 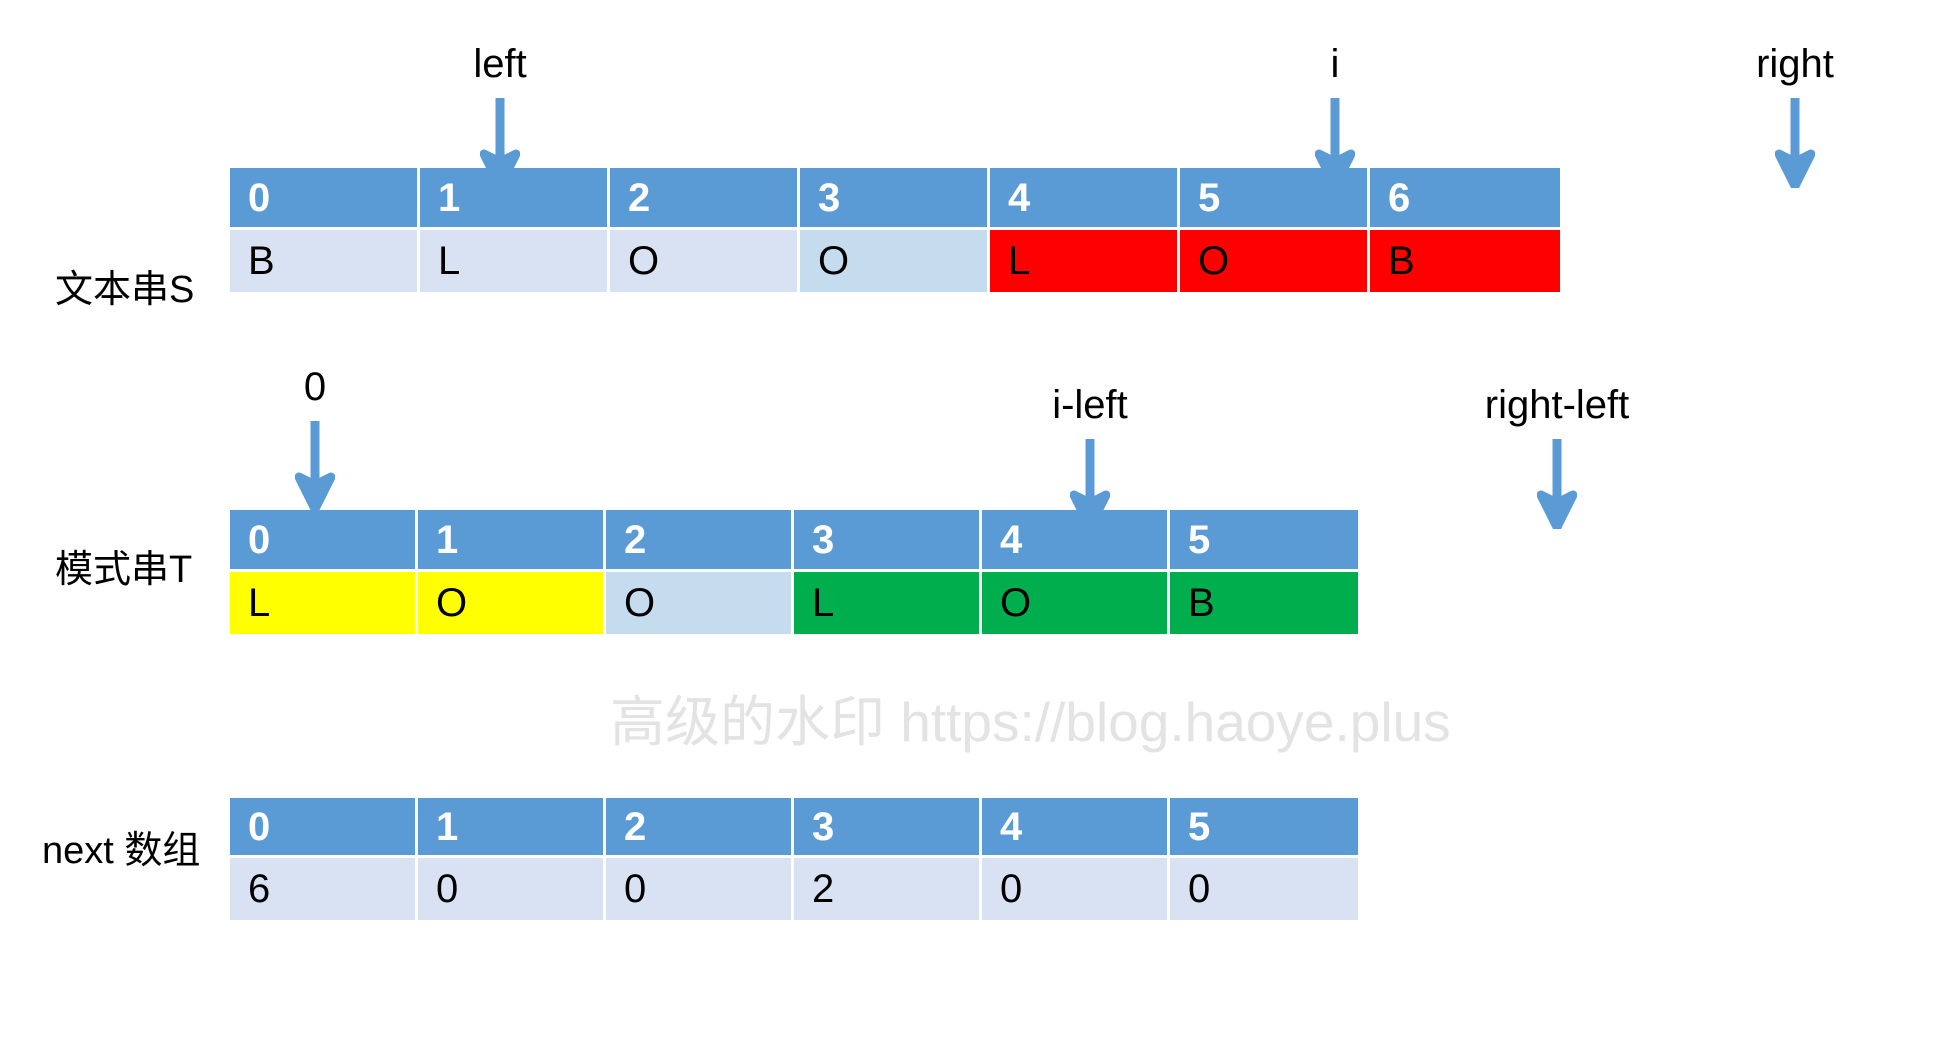 I want to click on next-array-value-row: 6 0 0 2 0 0, so click(x=795, y=889).